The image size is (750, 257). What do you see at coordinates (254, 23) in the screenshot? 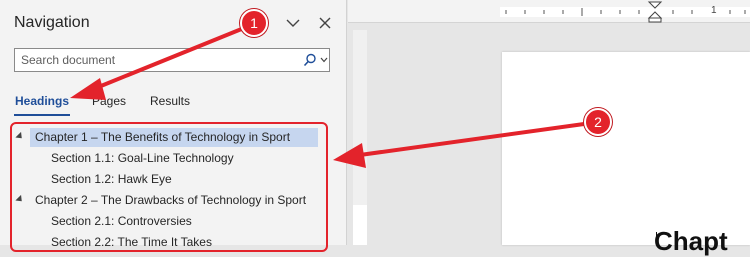
I see `annotation-badge-1: 1` at bounding box center [254, 23].